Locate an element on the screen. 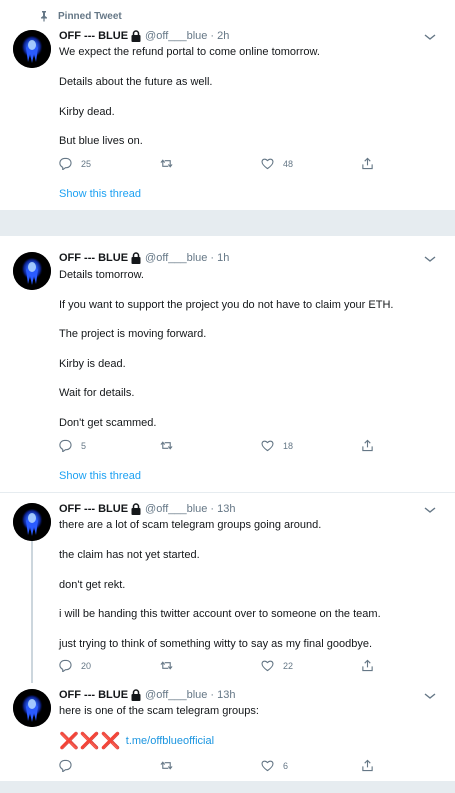 The image size is (455, 793). tweet-header: OFF --- BLUE @off___blue · 2h is located at coordinates (144, 36).